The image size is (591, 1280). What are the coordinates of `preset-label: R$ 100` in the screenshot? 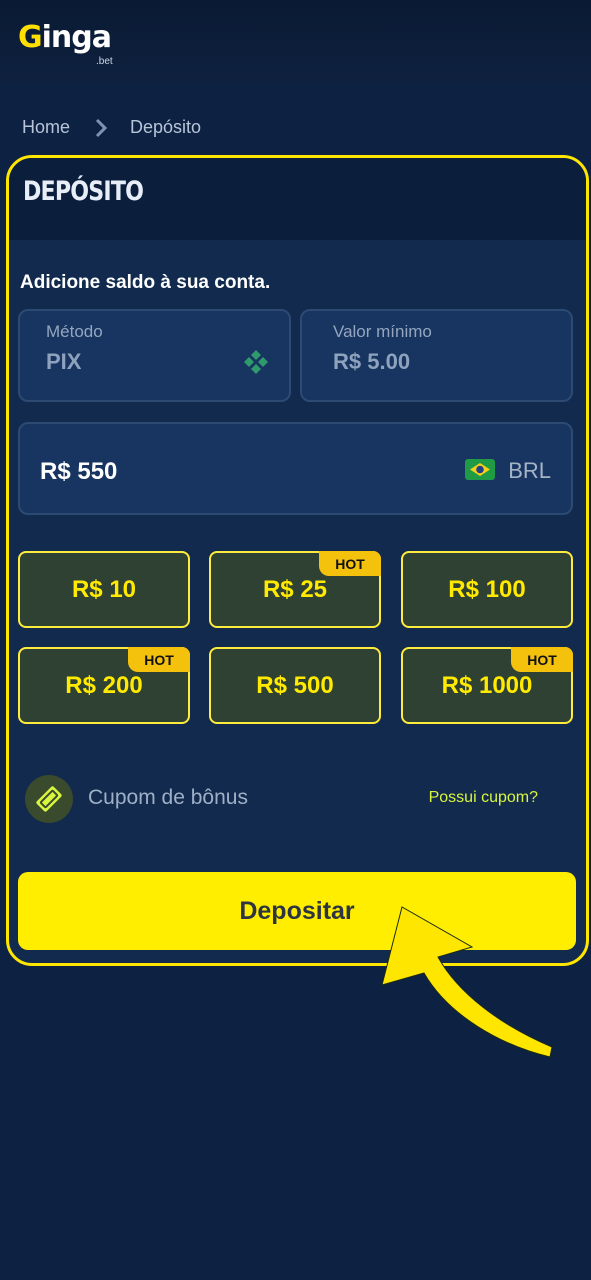 It's located at (487, 589).